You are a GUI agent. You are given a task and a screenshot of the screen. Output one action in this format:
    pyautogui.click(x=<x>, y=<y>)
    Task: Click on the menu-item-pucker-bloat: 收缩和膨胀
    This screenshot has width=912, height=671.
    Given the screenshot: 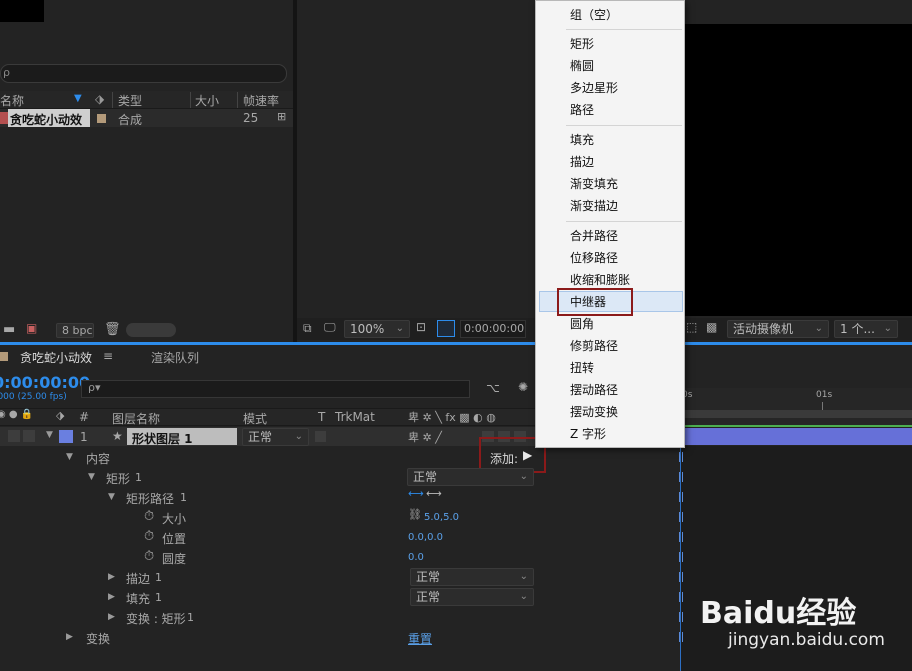 What is the action you would take?
    pyautogui.click(x=600, y=280)
    